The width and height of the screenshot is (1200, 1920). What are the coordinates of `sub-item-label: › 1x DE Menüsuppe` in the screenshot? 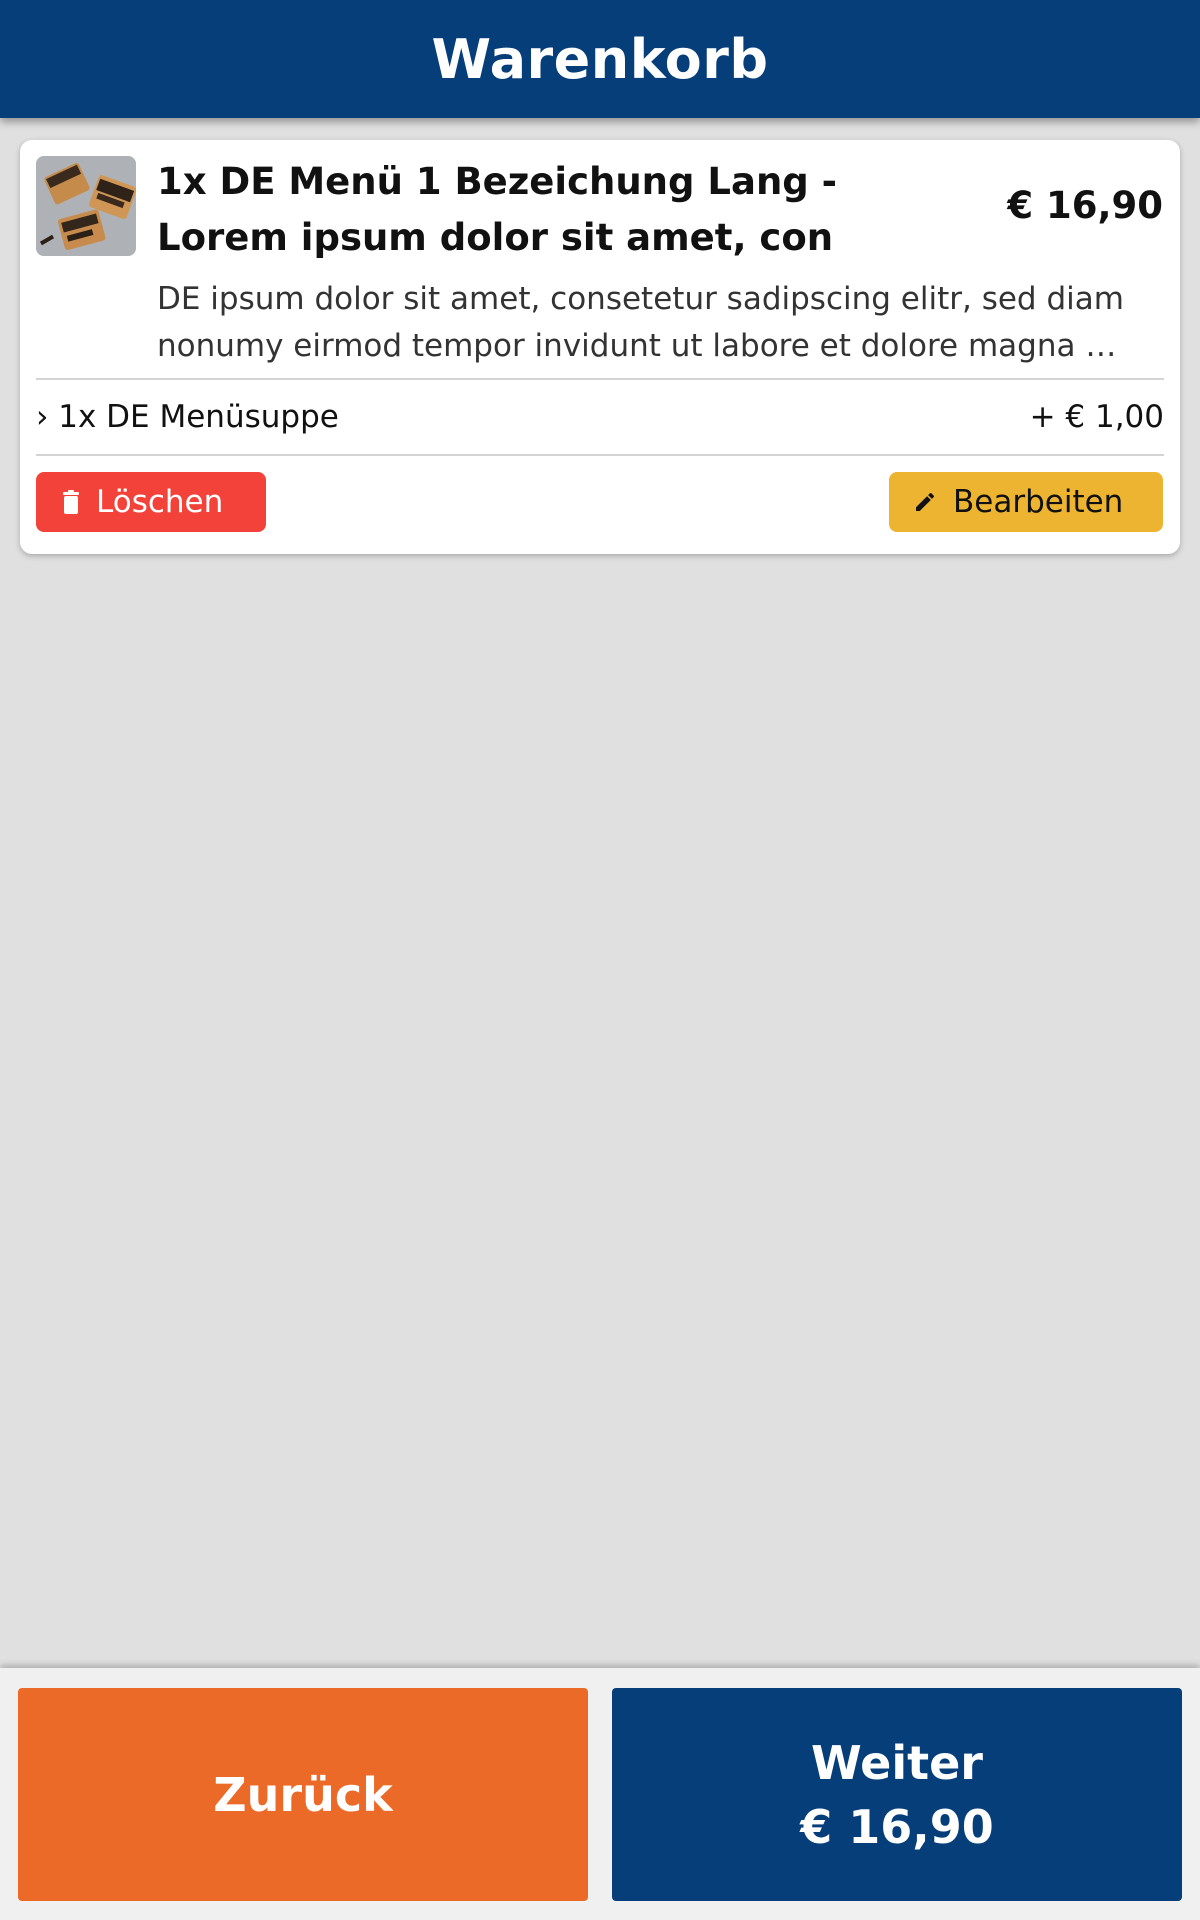 It's located at (187, 417).